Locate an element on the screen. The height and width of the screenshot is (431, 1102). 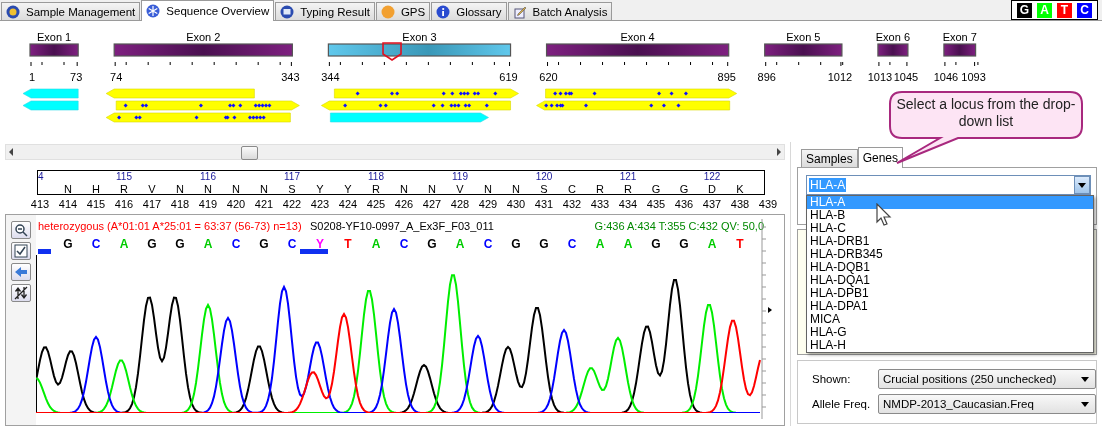
position-marker is located at coordinates (44, 251).